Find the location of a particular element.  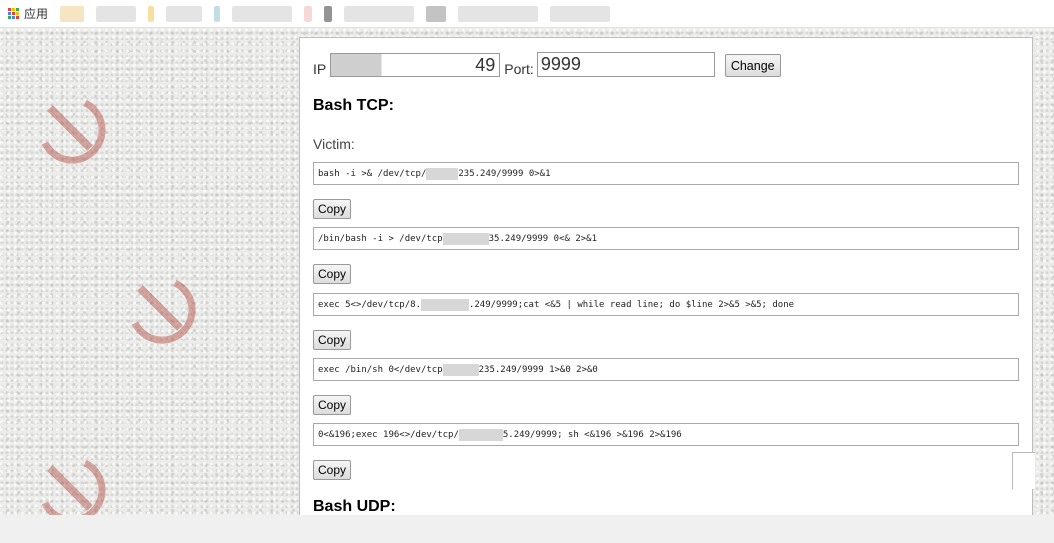

change-button: Change is located at coordinates (752, 65).